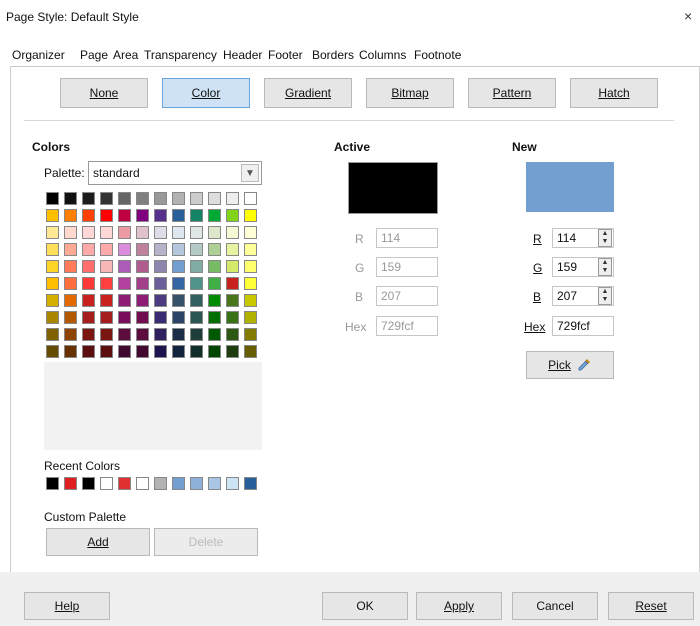 This screenshot has height=626, width=700. I want to click on pattern-button: Pattern, so click(512, 93).